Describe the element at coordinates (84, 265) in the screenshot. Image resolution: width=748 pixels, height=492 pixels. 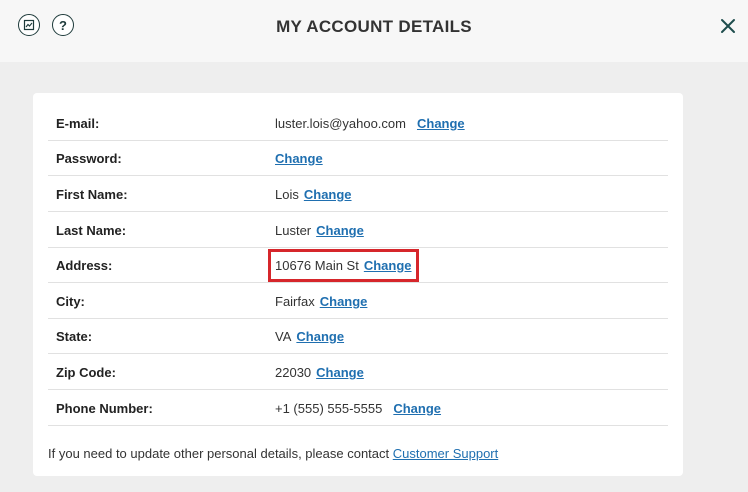
I see `address-label: Address:` at that location.